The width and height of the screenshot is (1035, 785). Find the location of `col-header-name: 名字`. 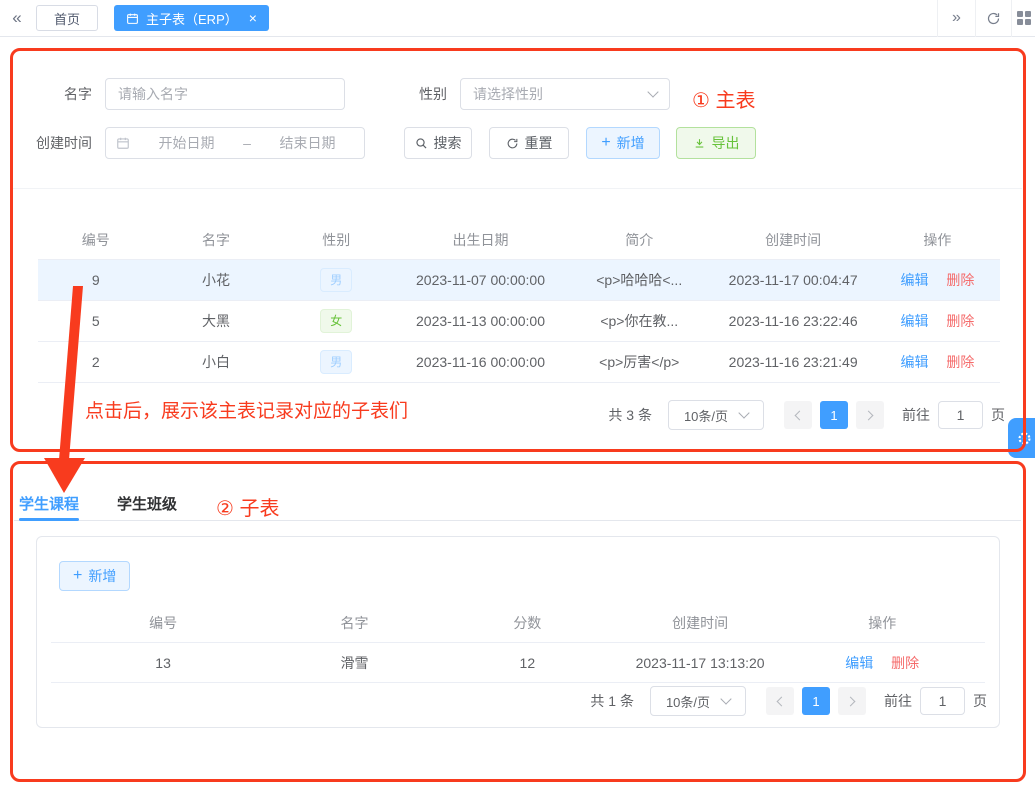

col-header-name: 名字 is located at coordinates (215, 239).